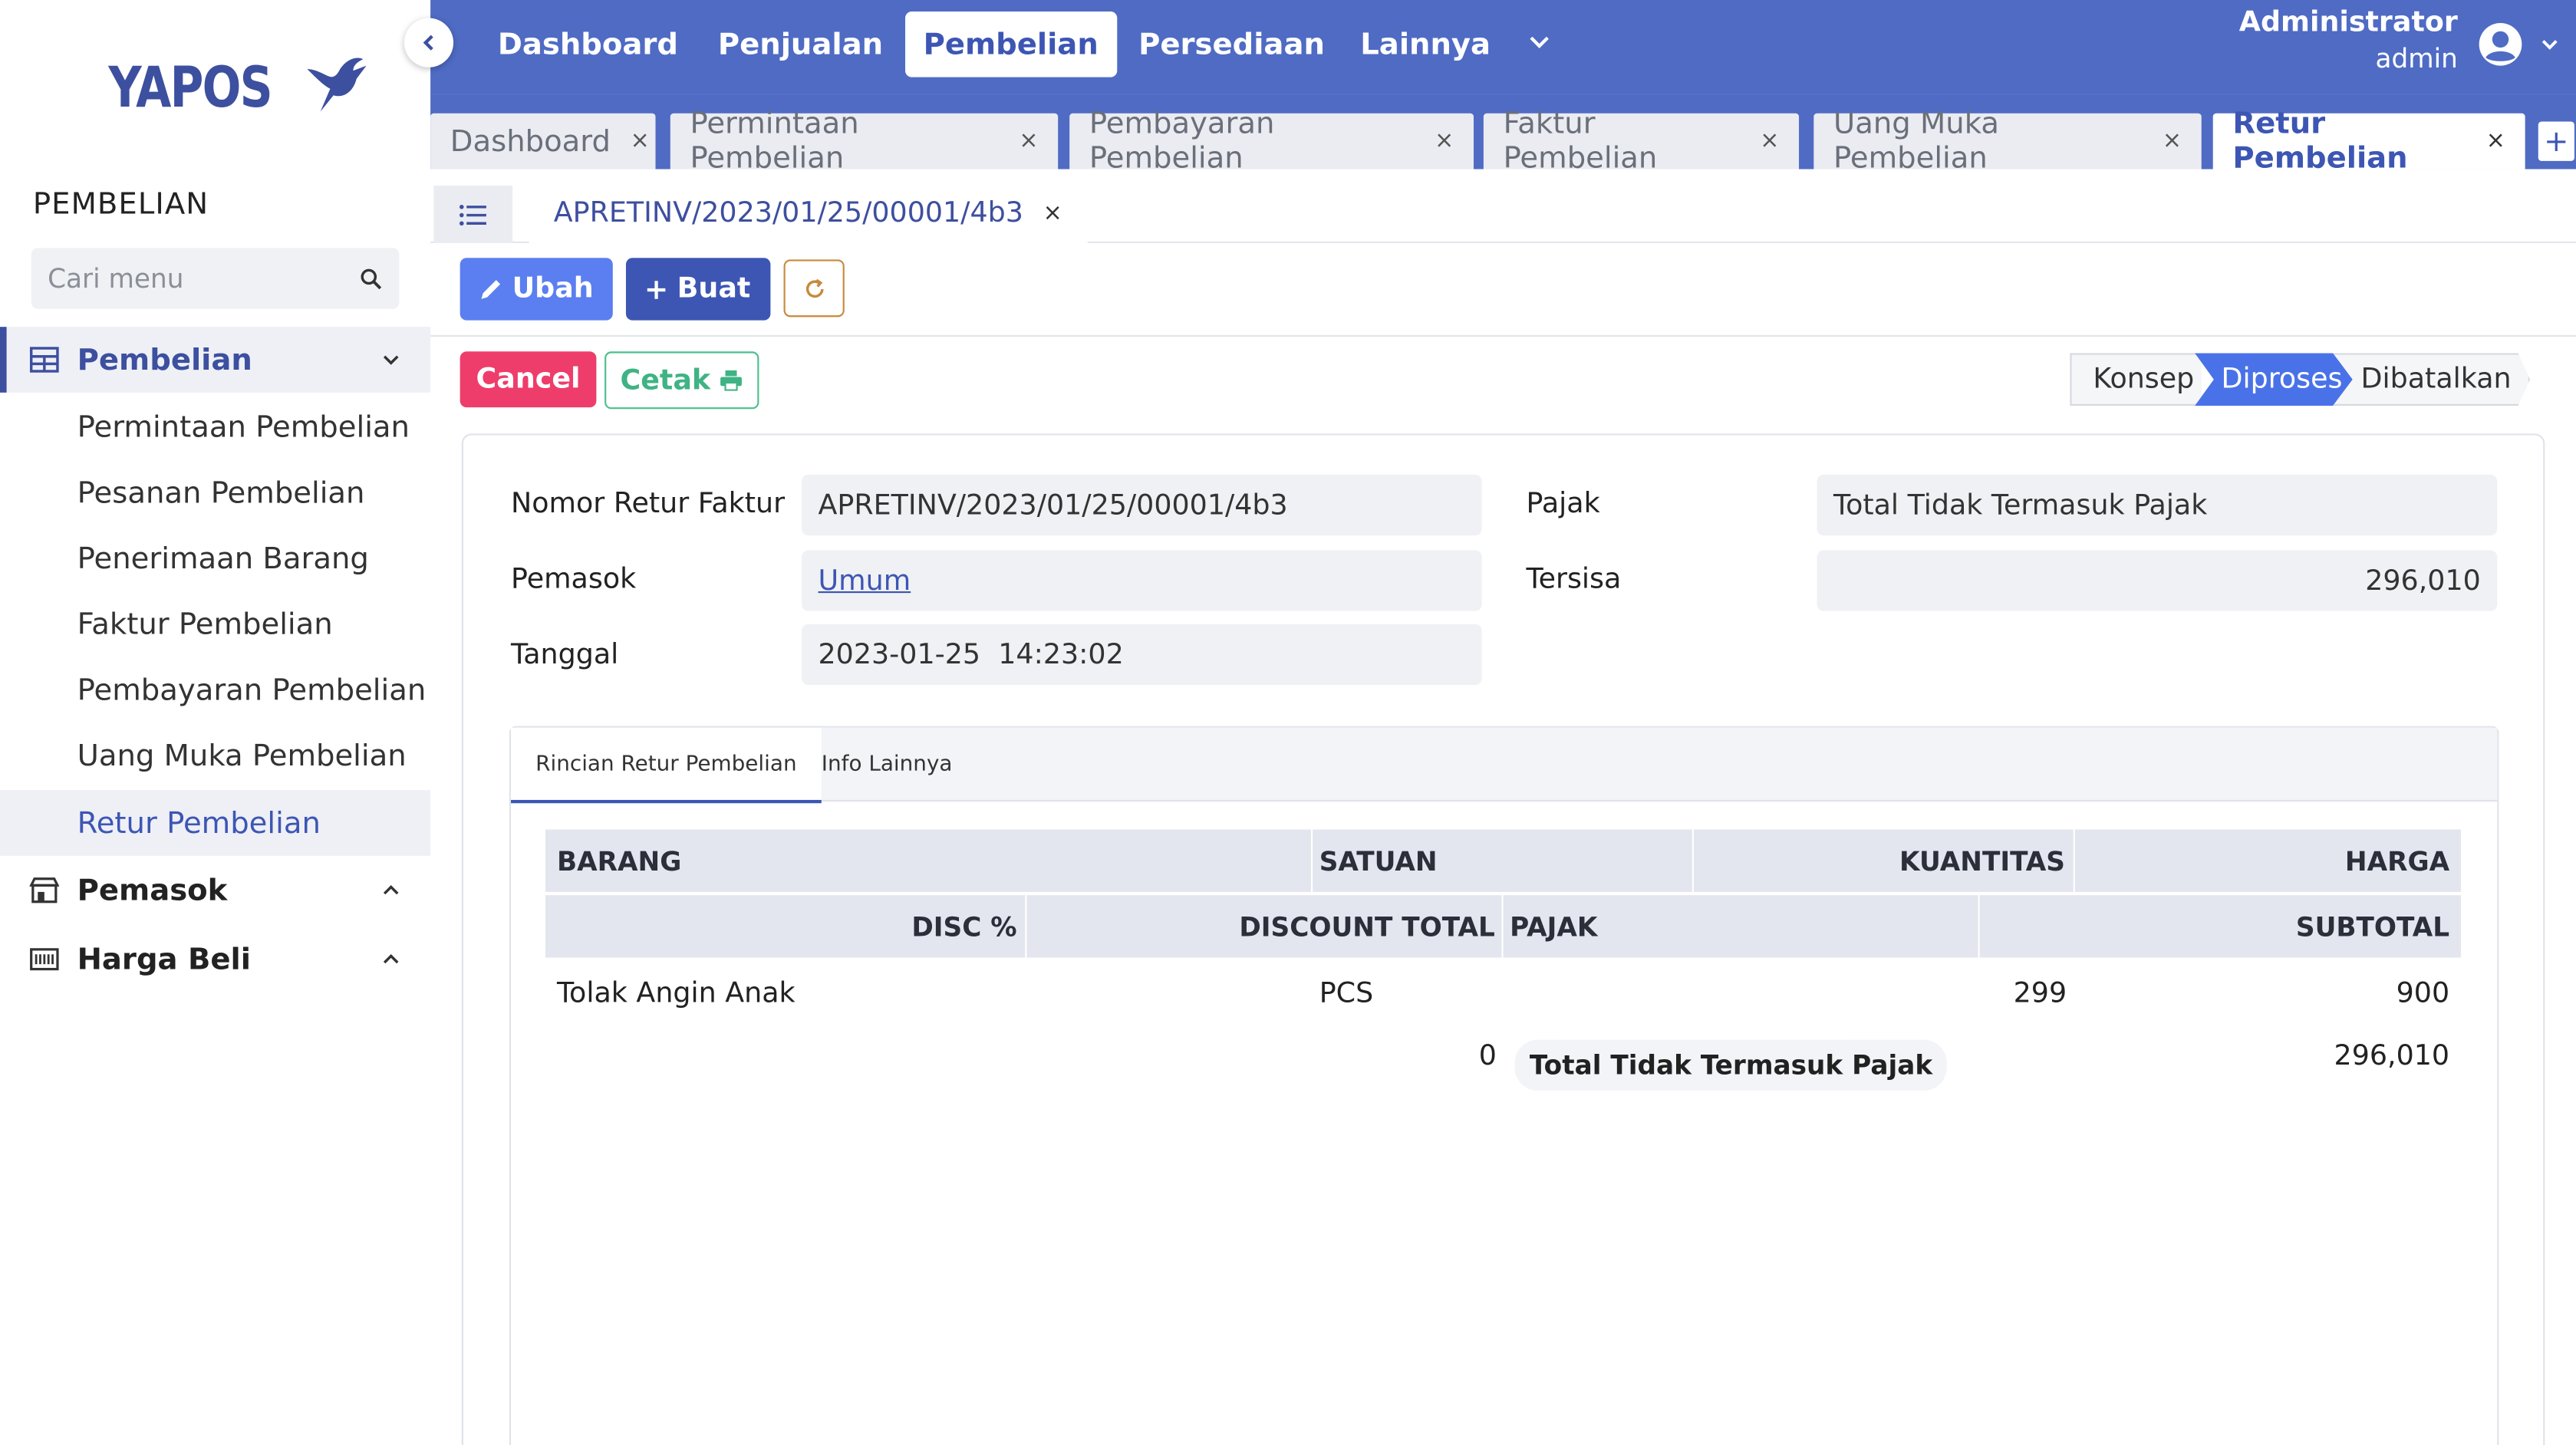 Image resolution: width=2576 pixels, height=1445 pixels. I want to click on status-step-konsep: Konsep, so click(2136, 379).